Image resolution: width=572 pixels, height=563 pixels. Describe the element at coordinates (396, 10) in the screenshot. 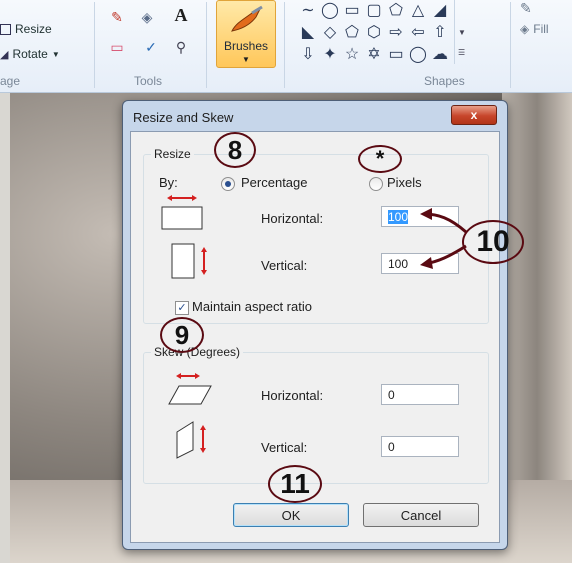

I see `polygon-shape-icon: ⬠` at that location.